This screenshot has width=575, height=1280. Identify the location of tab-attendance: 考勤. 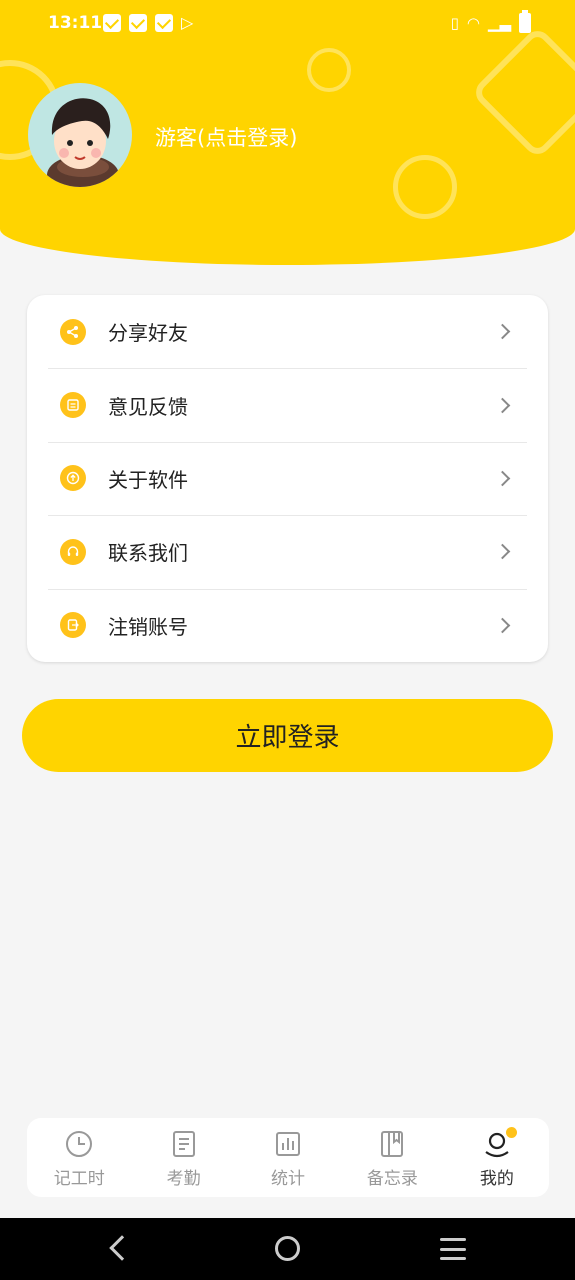
(183, 1157).